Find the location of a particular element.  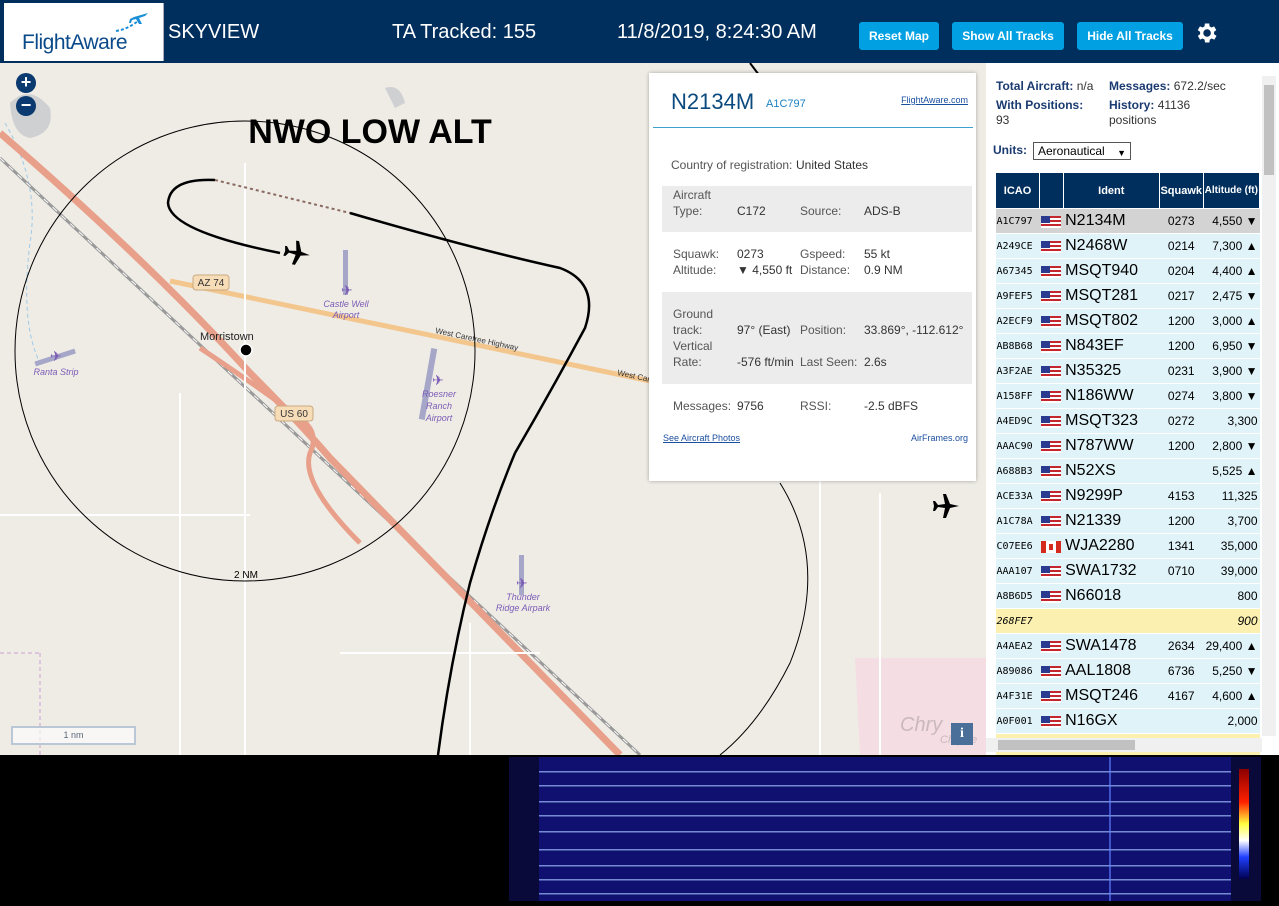

cell-altitude: 39,000 is located at coordinates (1231, 571).